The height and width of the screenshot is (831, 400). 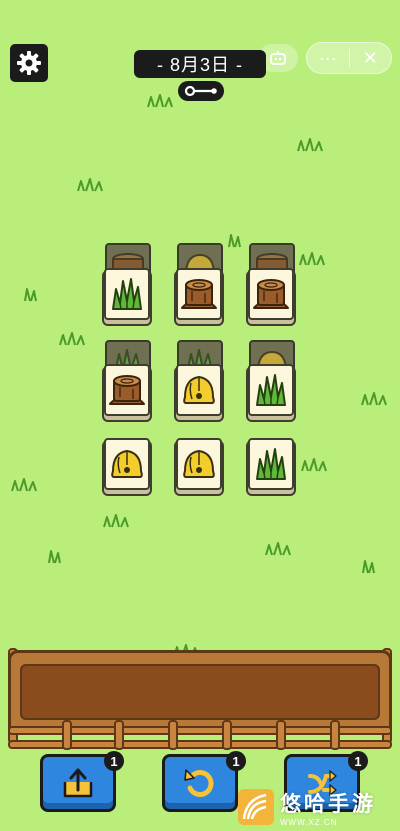 I want to click on shuffle-count: 1, so click(x=358, y=761).